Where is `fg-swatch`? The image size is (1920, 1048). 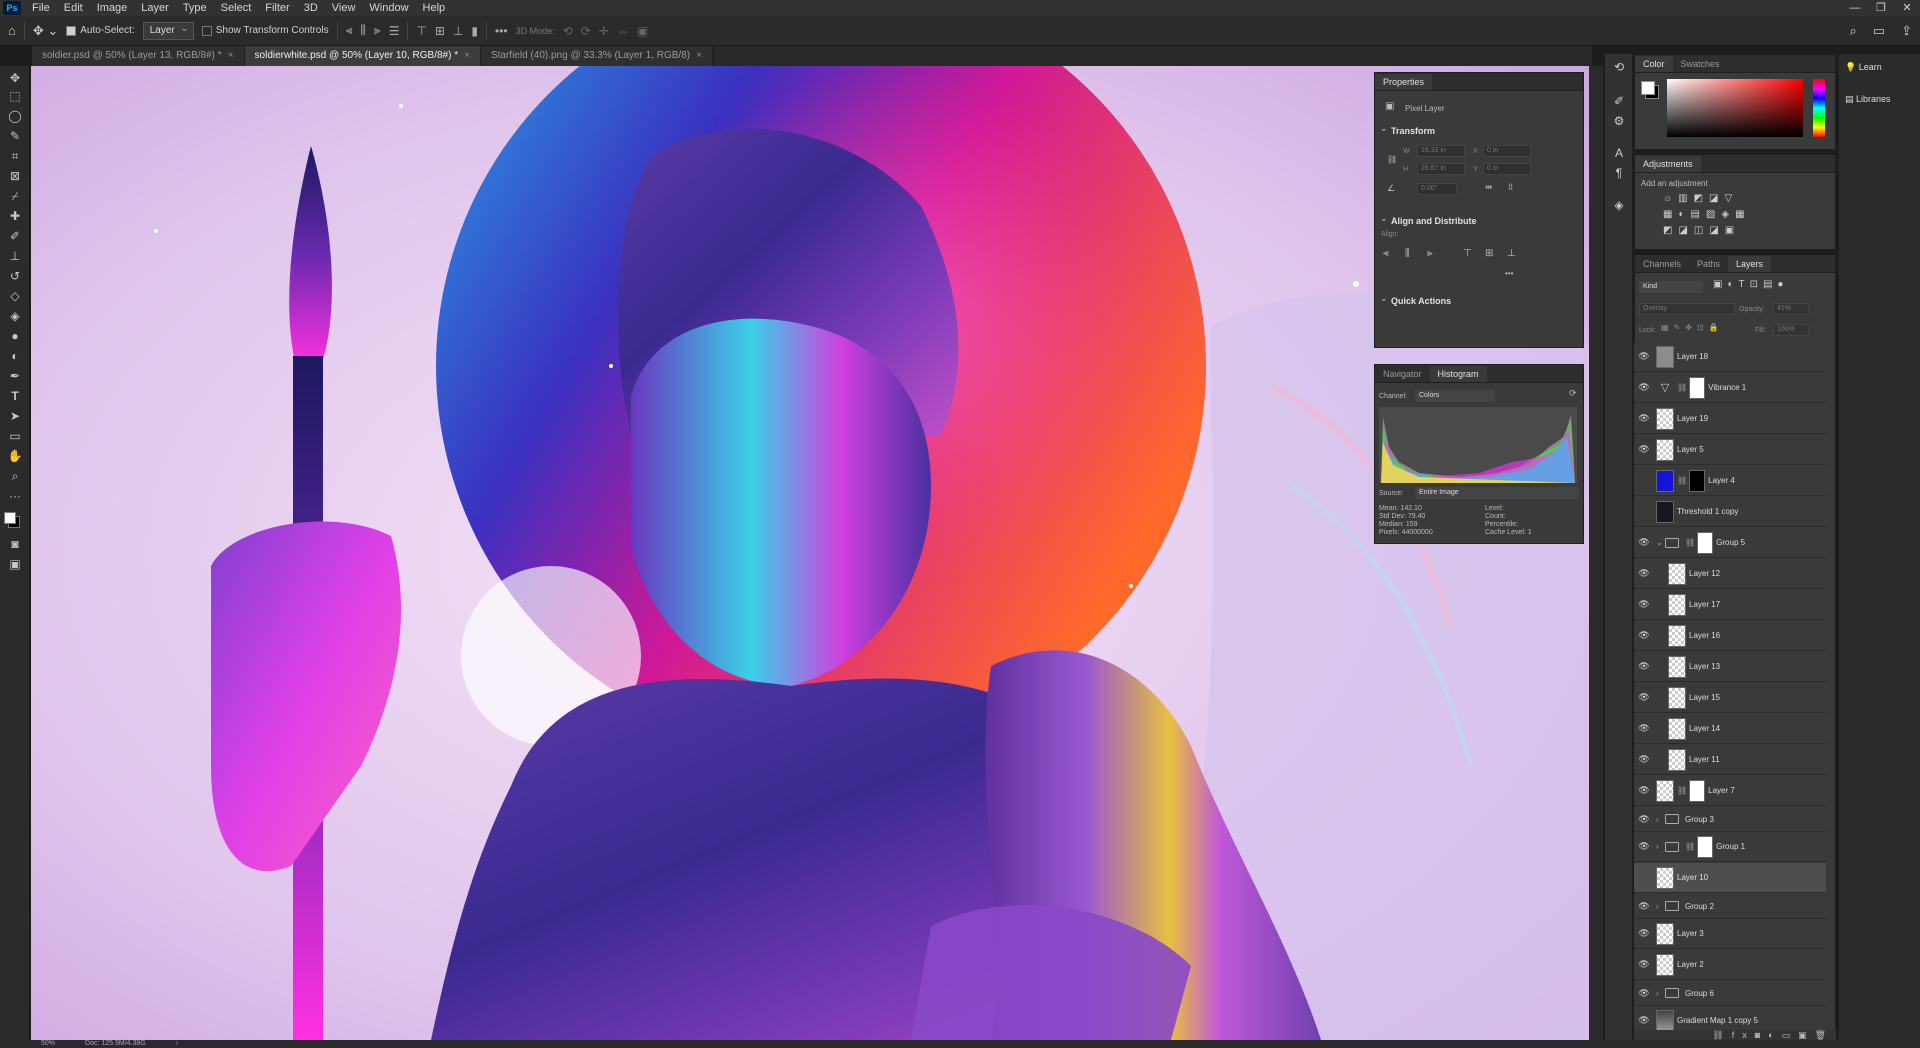
fg-swatch is located at coordinates (1648, 88).